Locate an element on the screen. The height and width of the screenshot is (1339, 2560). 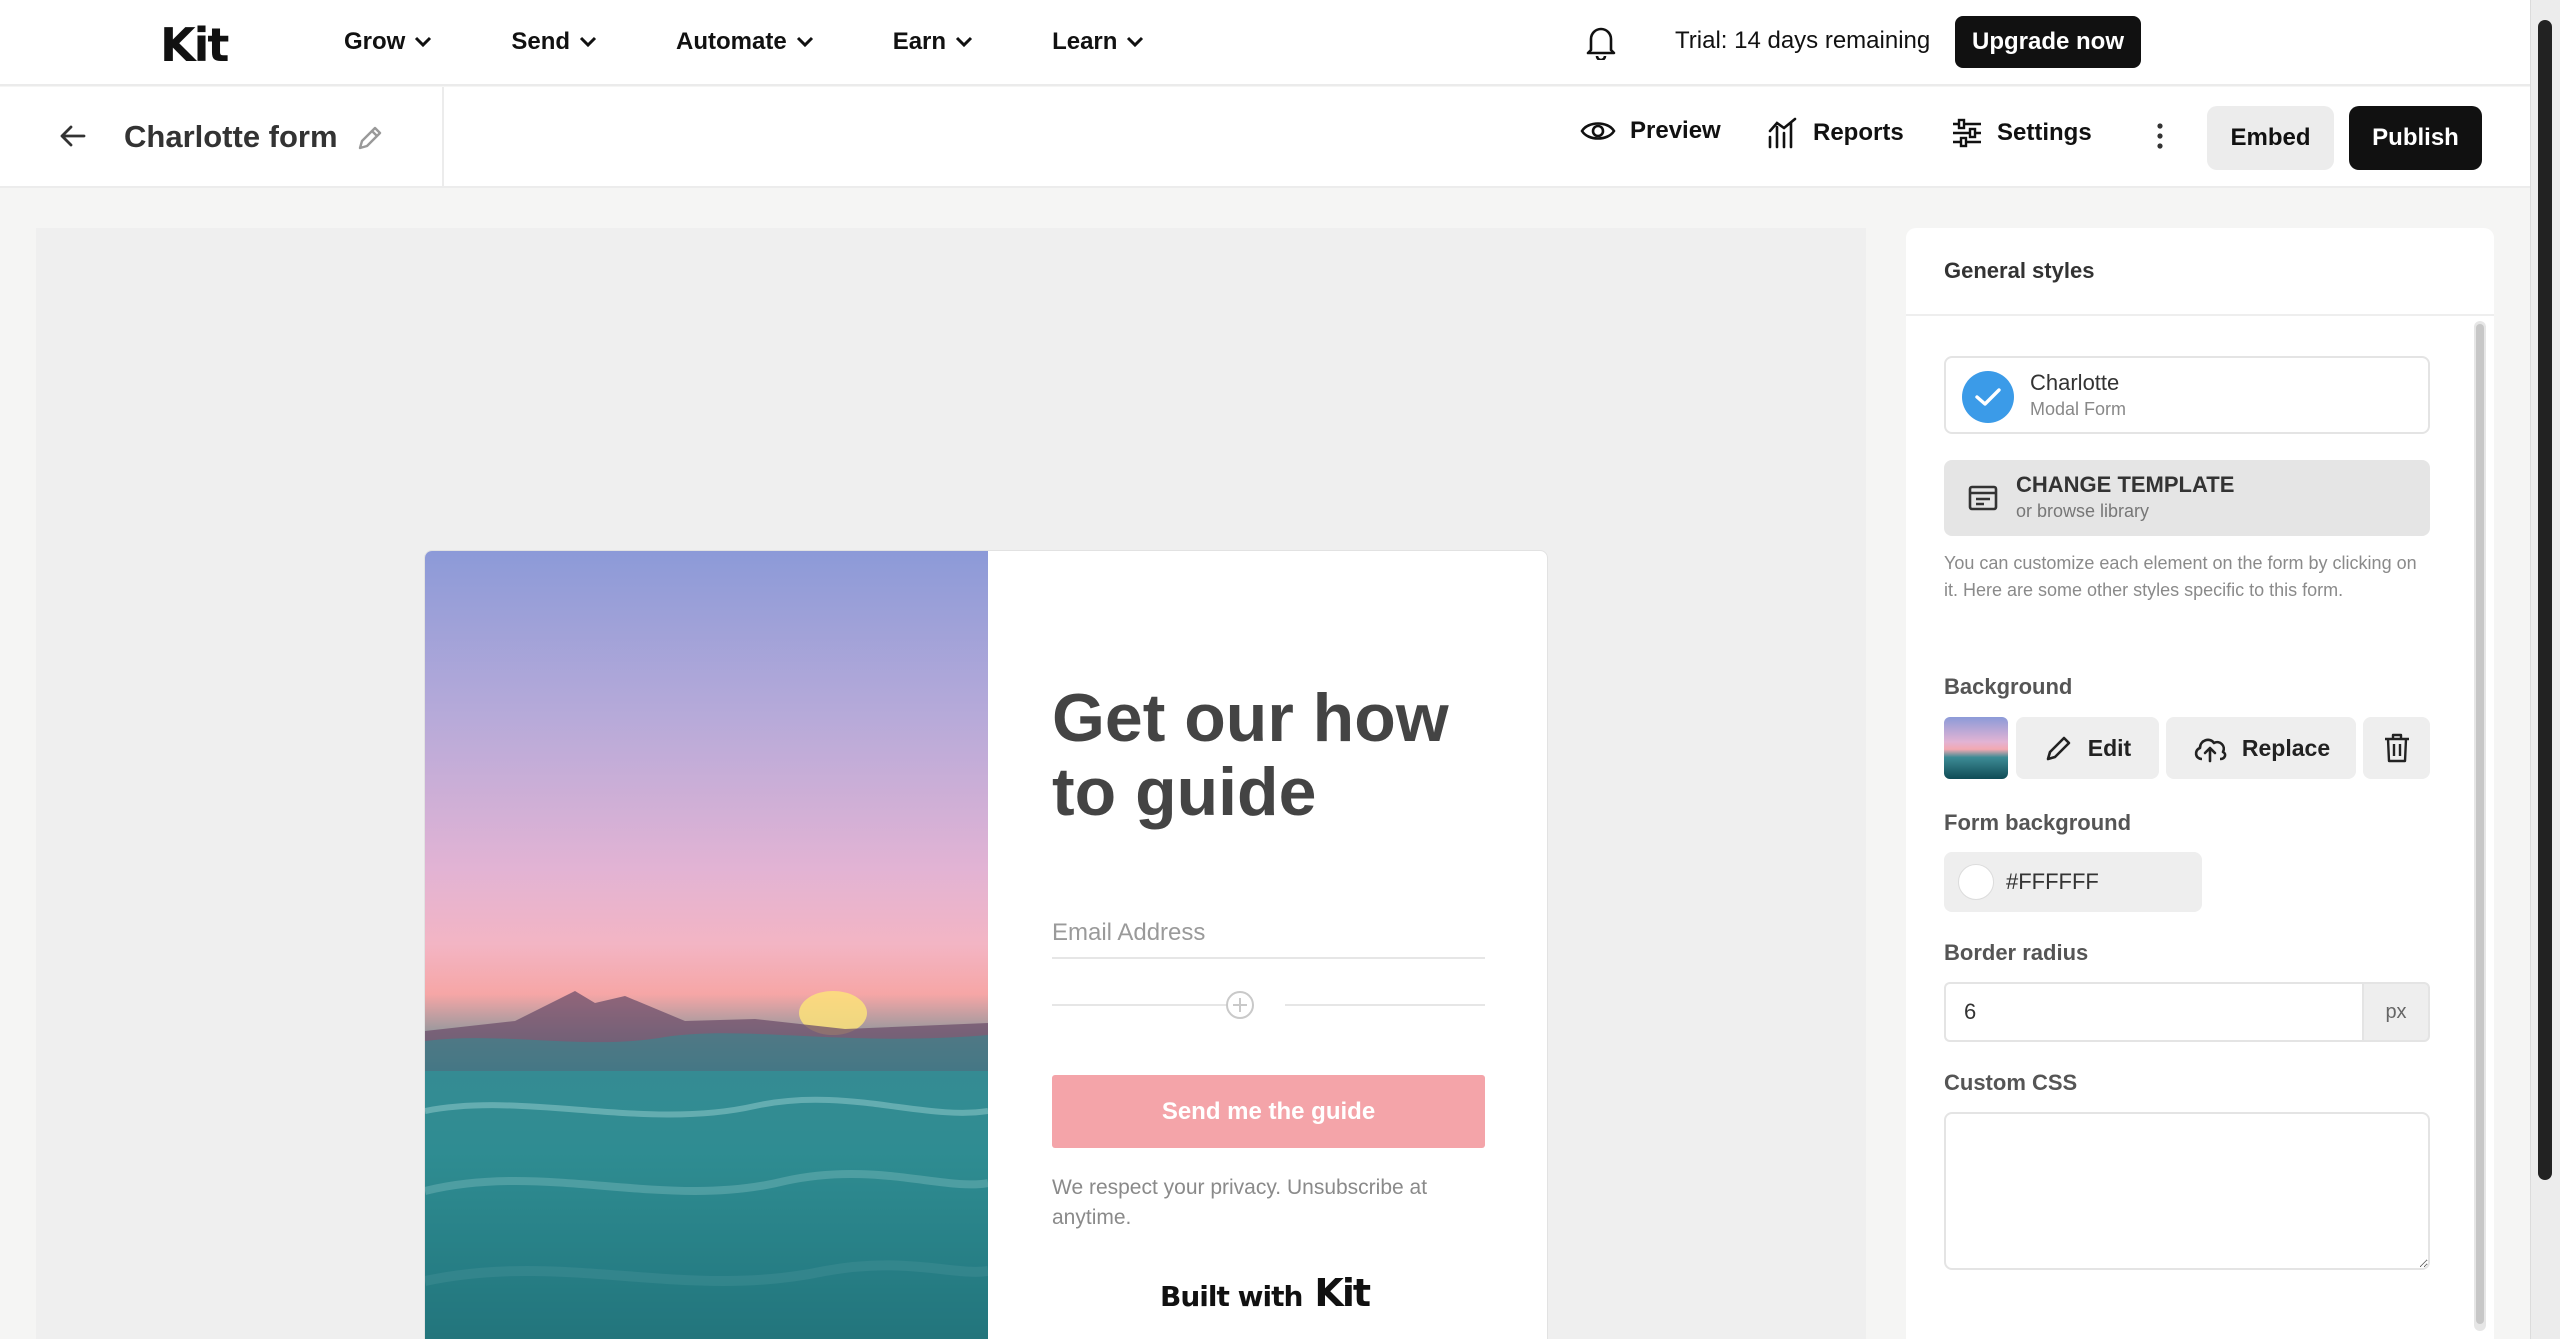
form-background-value: #FFFFFF is located at coordinates (2052, 881).